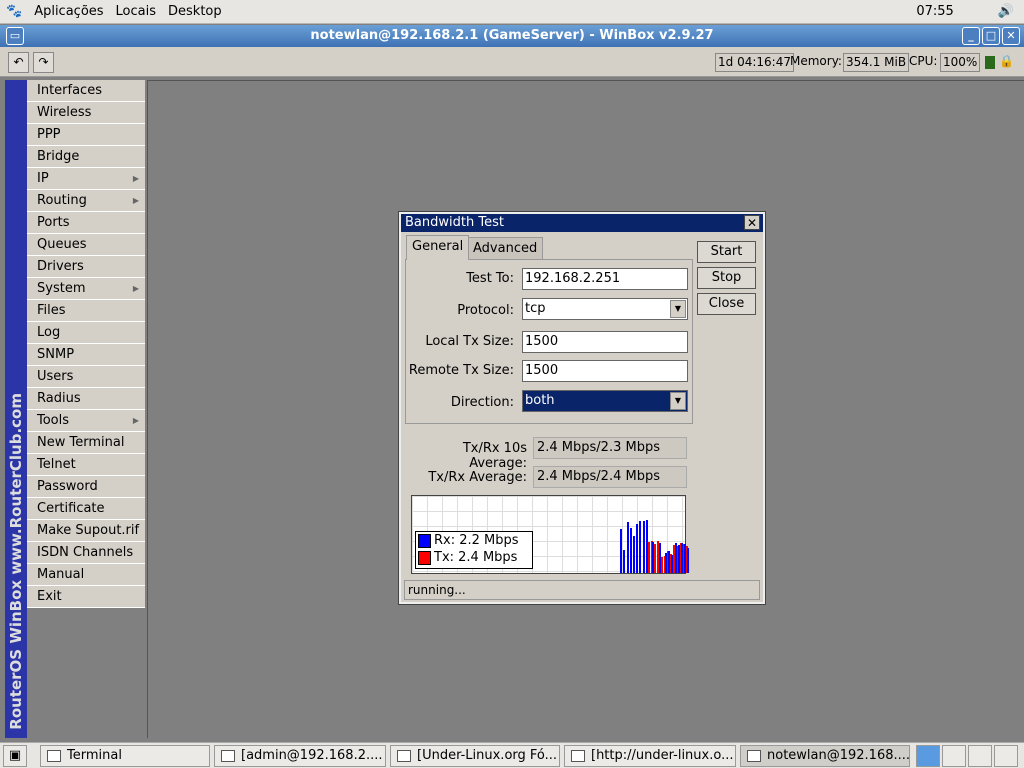 The image size is (1024, 768). What do you see at coordinates (726, 278) in the screenshot?
I see `stop-button: Stop` at bounding box center [726, 278].